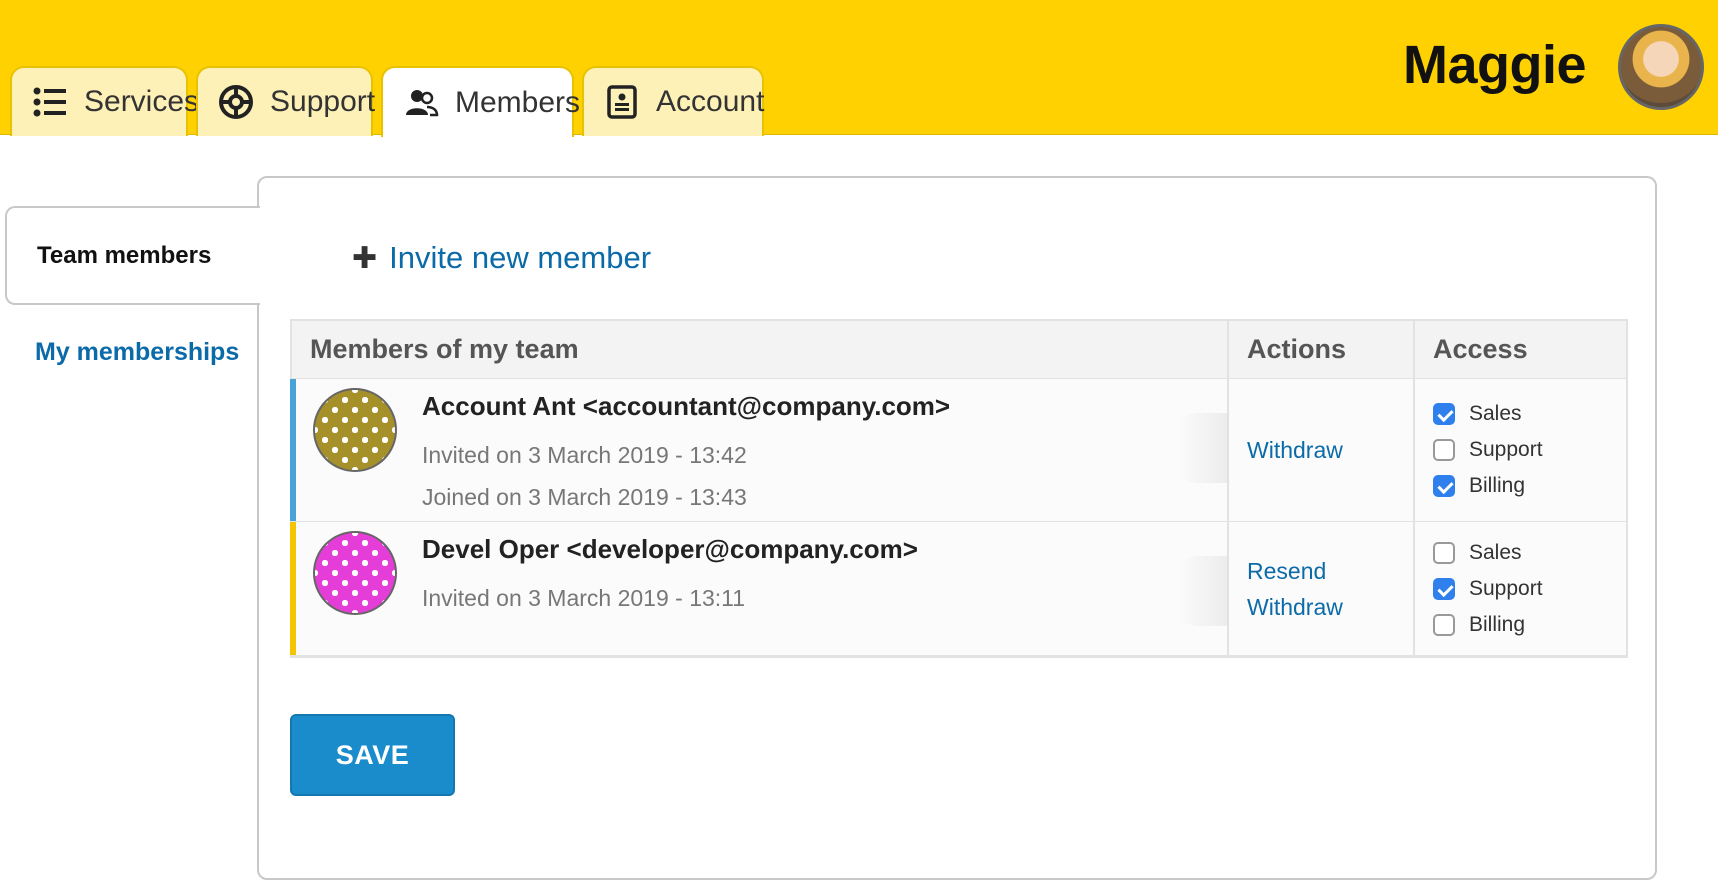 Image resolution: width=1718 pixels, height=886 pixels. I want to click on sidebar-item-my-memberships: My memberships, so click(137, 352).